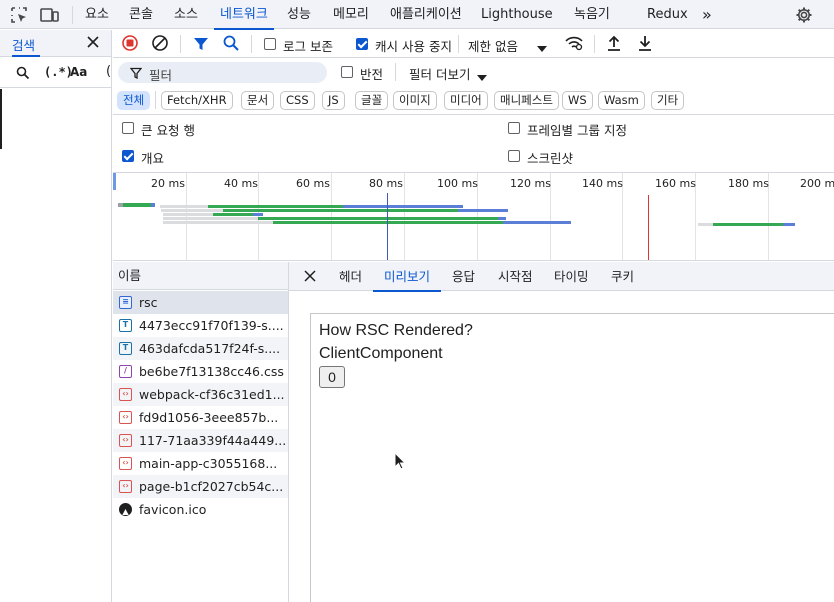 The height and width of the screenshot is (602, 834). Describe the element at coordinates (614, 44) in the screenshot. I see `import-har-icon` at that location.